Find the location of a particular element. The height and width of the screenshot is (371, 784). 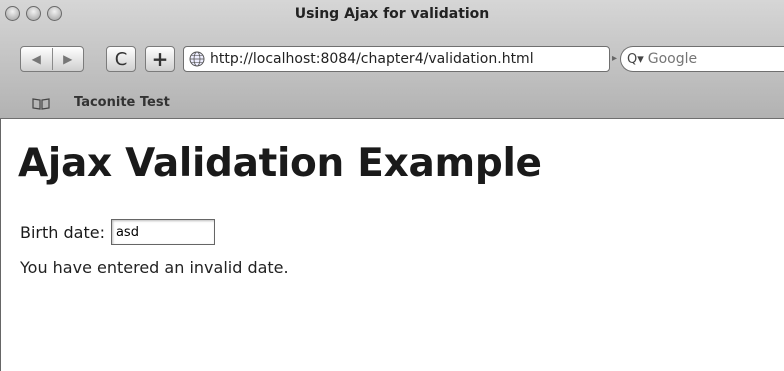

window-title: Using Ajax for validation is located at coordinates (392, 14).